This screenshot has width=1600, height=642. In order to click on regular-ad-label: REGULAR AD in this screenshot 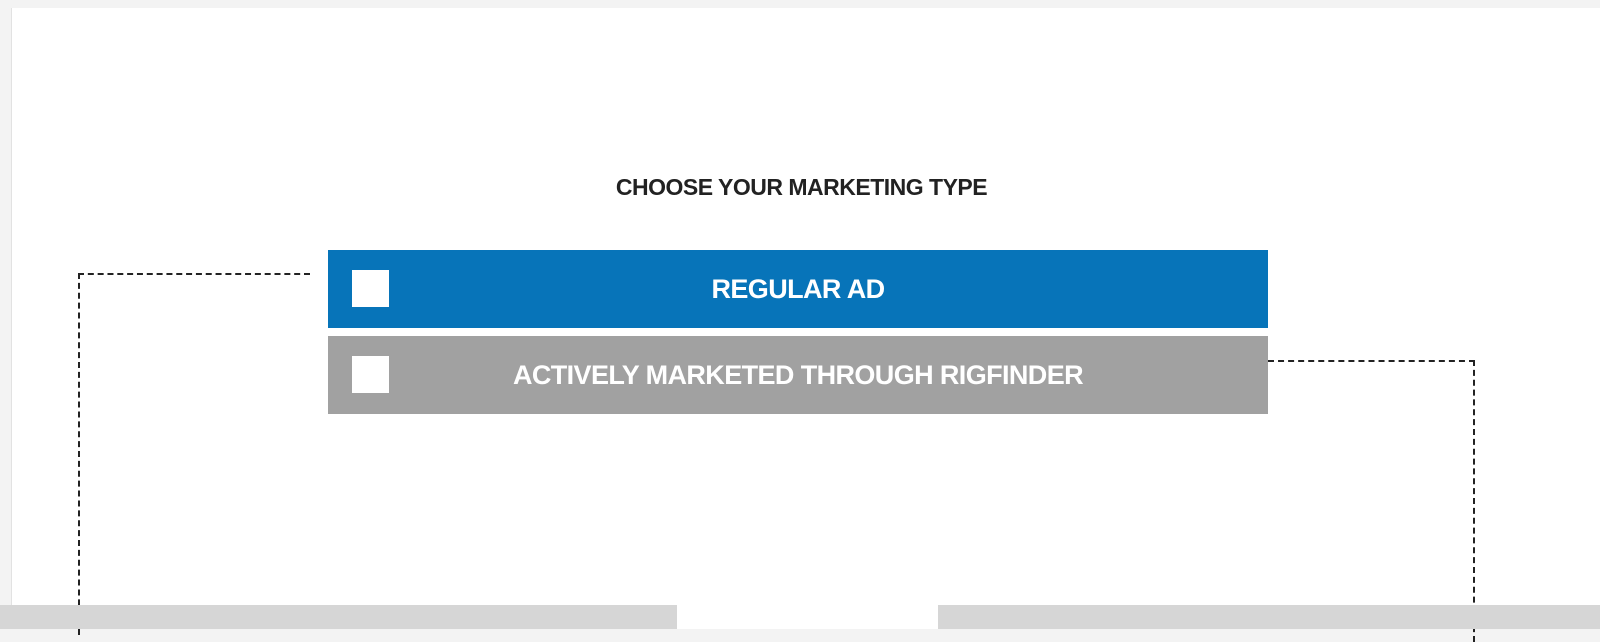, I will do `click(798, 288)`.